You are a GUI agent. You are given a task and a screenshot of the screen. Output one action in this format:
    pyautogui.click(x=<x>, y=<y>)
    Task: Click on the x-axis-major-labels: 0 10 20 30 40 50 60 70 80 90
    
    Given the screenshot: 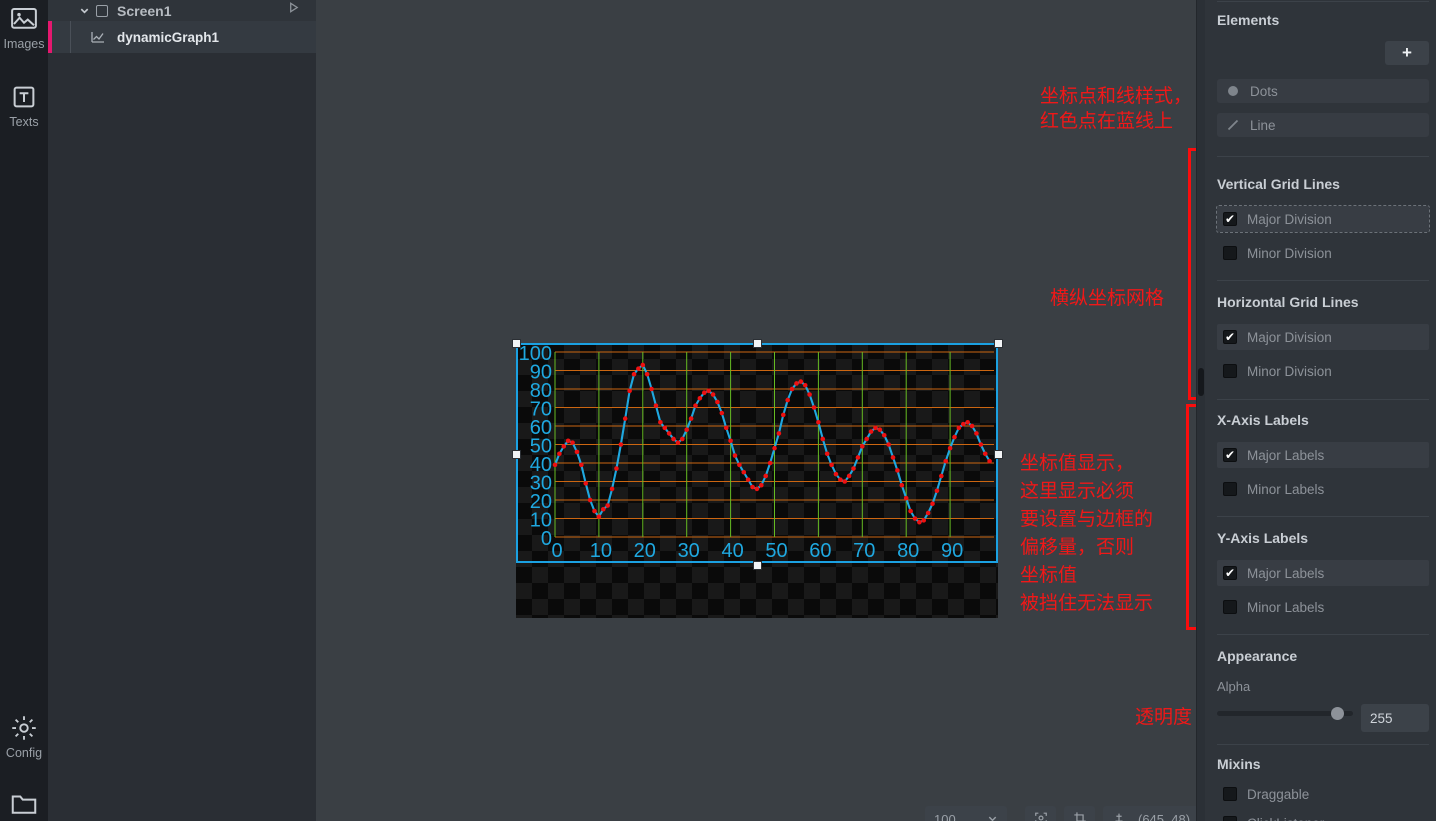 What is the action you would take?
    pyautogui.click(x=757, y=551)
    